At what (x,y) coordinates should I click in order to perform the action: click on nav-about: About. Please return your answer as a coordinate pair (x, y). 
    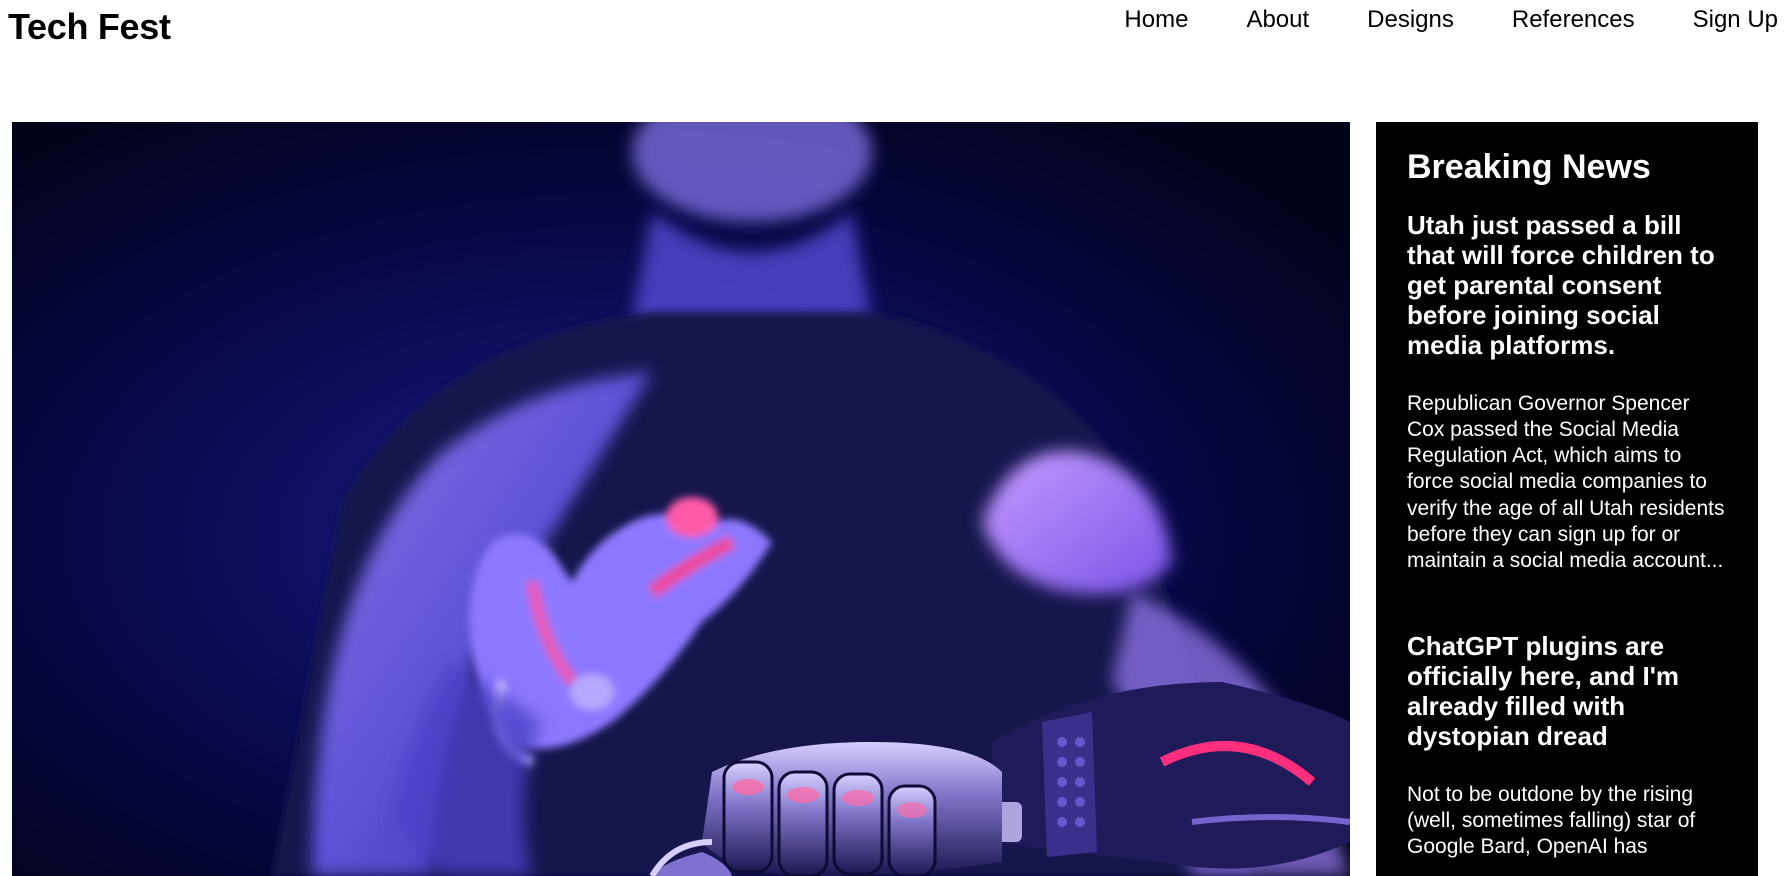
    Looking at the image, I should click on (1277, 20).